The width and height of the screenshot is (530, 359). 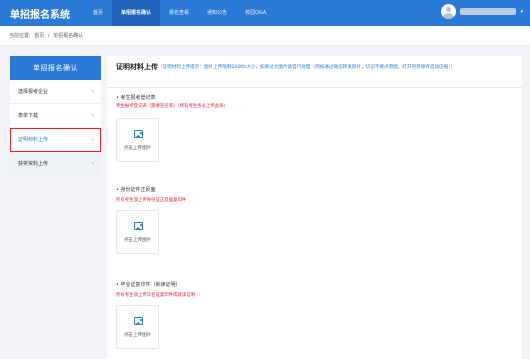 I want to click on upload-id-card-button: 点击上传图片, so click(x=137, y=232).